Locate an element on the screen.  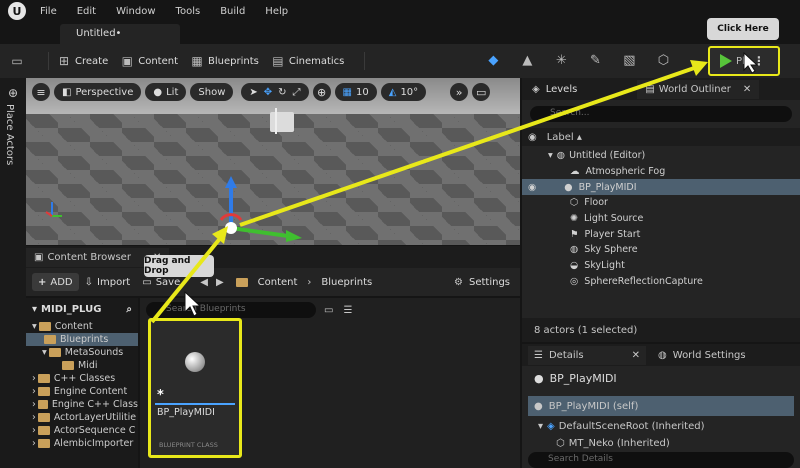
place-actors-label: Place Actors is located at coordinates (9, 134).